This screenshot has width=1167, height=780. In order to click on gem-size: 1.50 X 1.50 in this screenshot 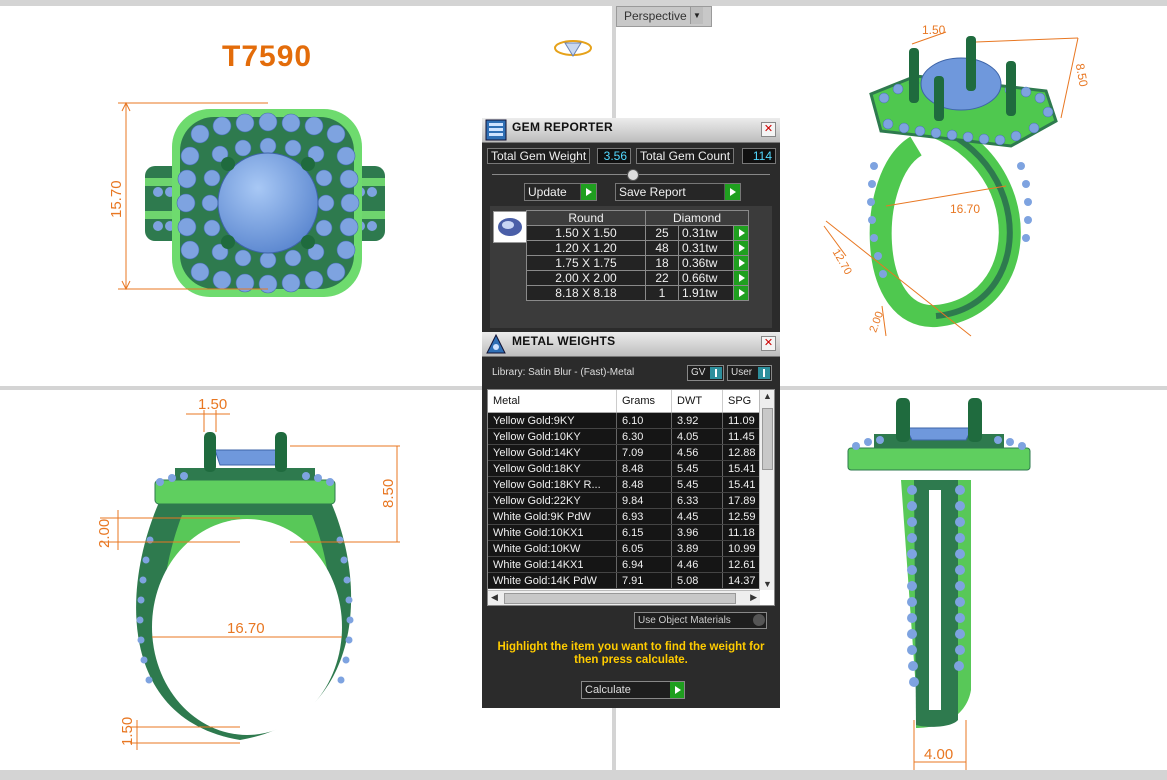, I will do `click(586, 233)`.